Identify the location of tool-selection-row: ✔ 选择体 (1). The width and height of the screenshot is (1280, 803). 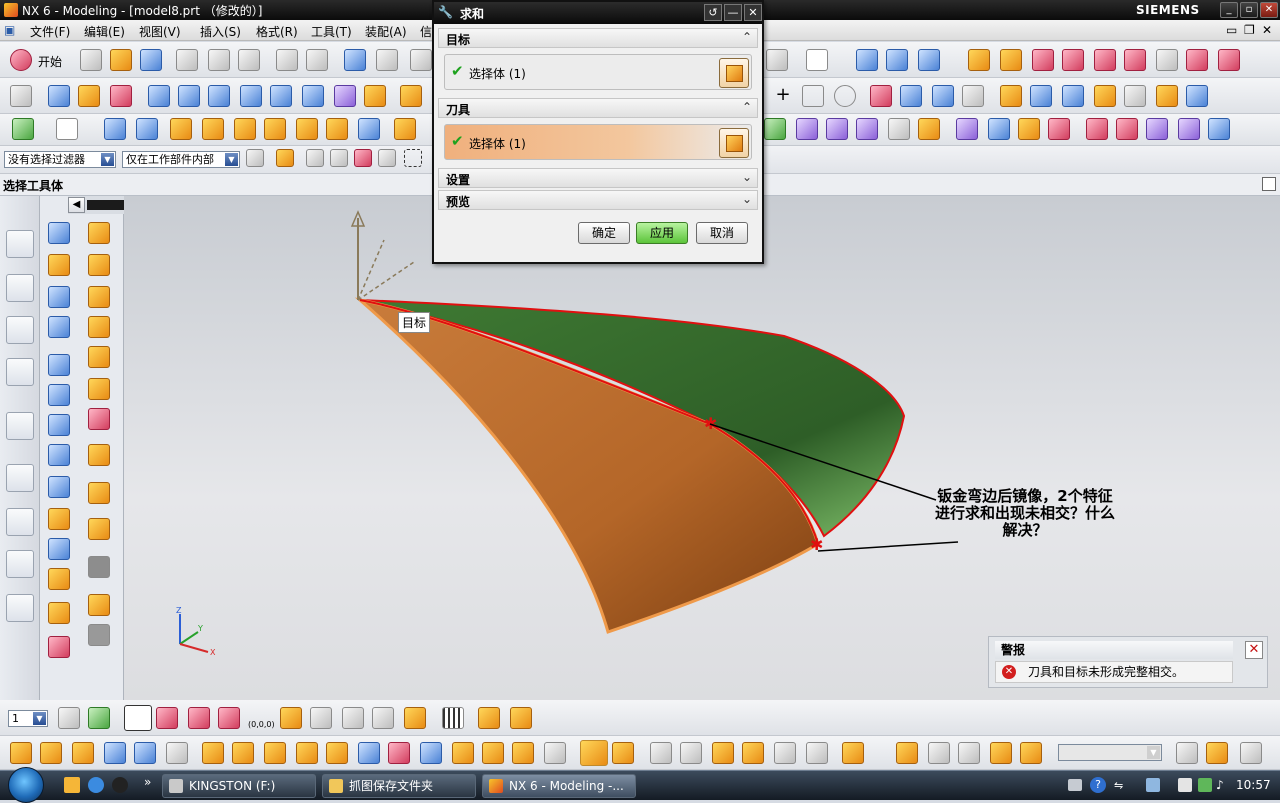
(598, 142).